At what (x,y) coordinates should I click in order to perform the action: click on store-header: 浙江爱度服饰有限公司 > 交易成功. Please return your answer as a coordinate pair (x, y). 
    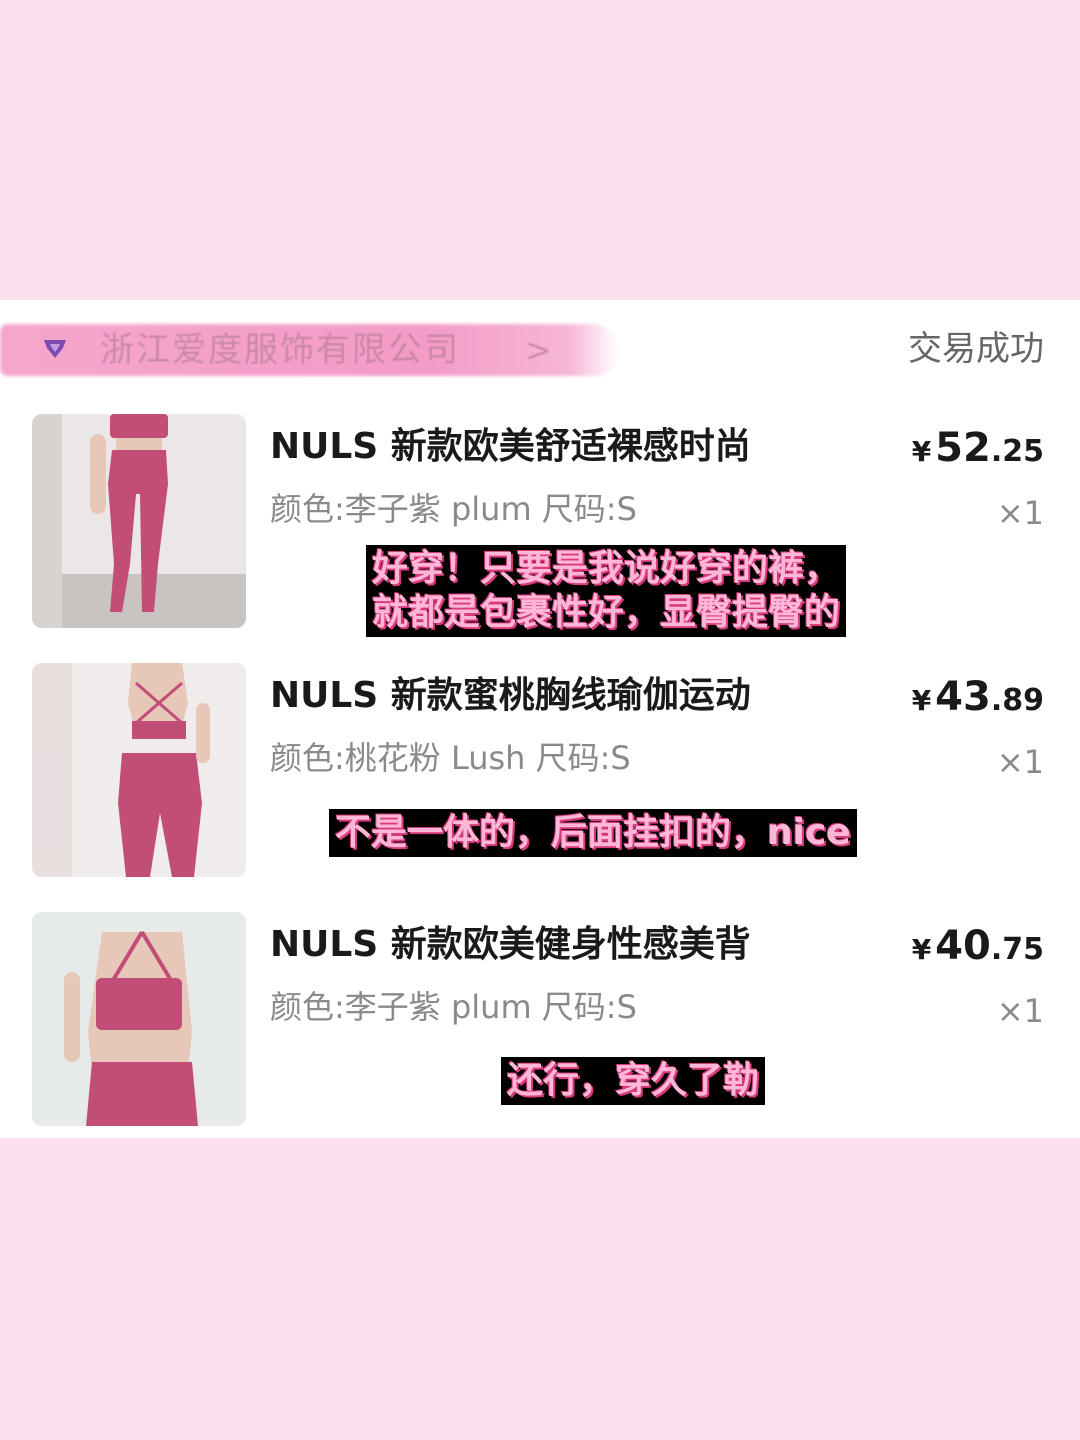
    Looking at the image, I should click on (540, 350).